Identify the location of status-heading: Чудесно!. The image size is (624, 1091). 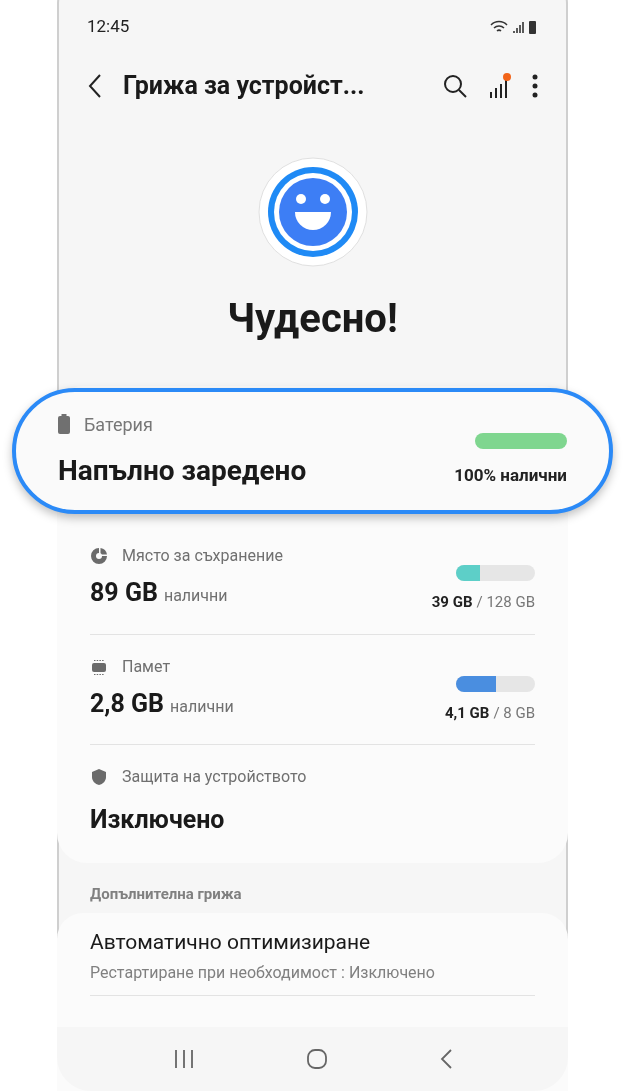
(312, 319).